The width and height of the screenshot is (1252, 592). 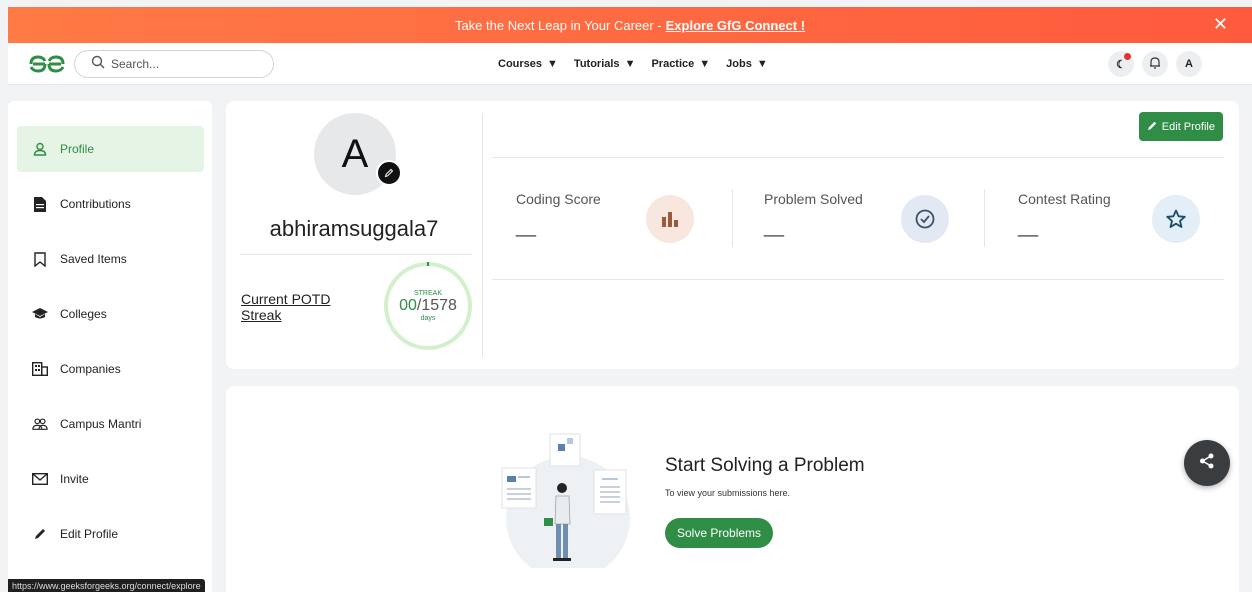 What do you see at coordinates (40, 149) in the screenshot?
I see `user-icon` at bounding box center [40, 149].